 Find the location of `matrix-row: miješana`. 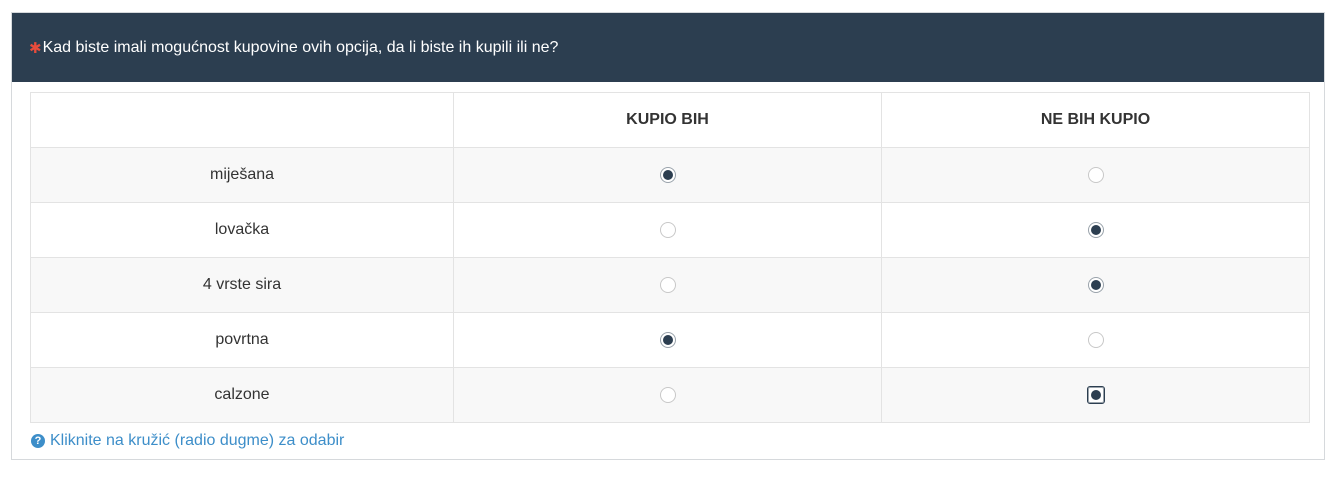

matrix-row: miješana is located at coordinates (670, 175).